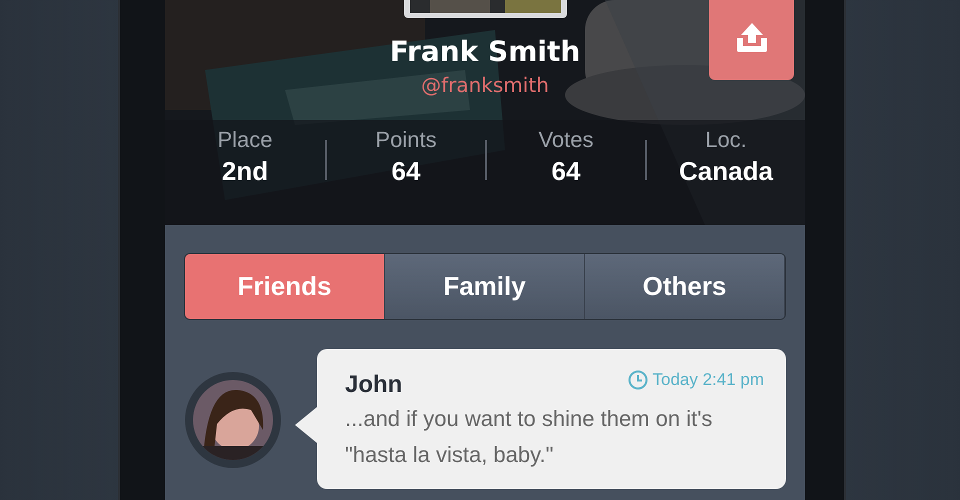 The image size is (960, 500). Describe the element at coordinates (485, 286) in the screenshot. I see `tab: Family` at that location.